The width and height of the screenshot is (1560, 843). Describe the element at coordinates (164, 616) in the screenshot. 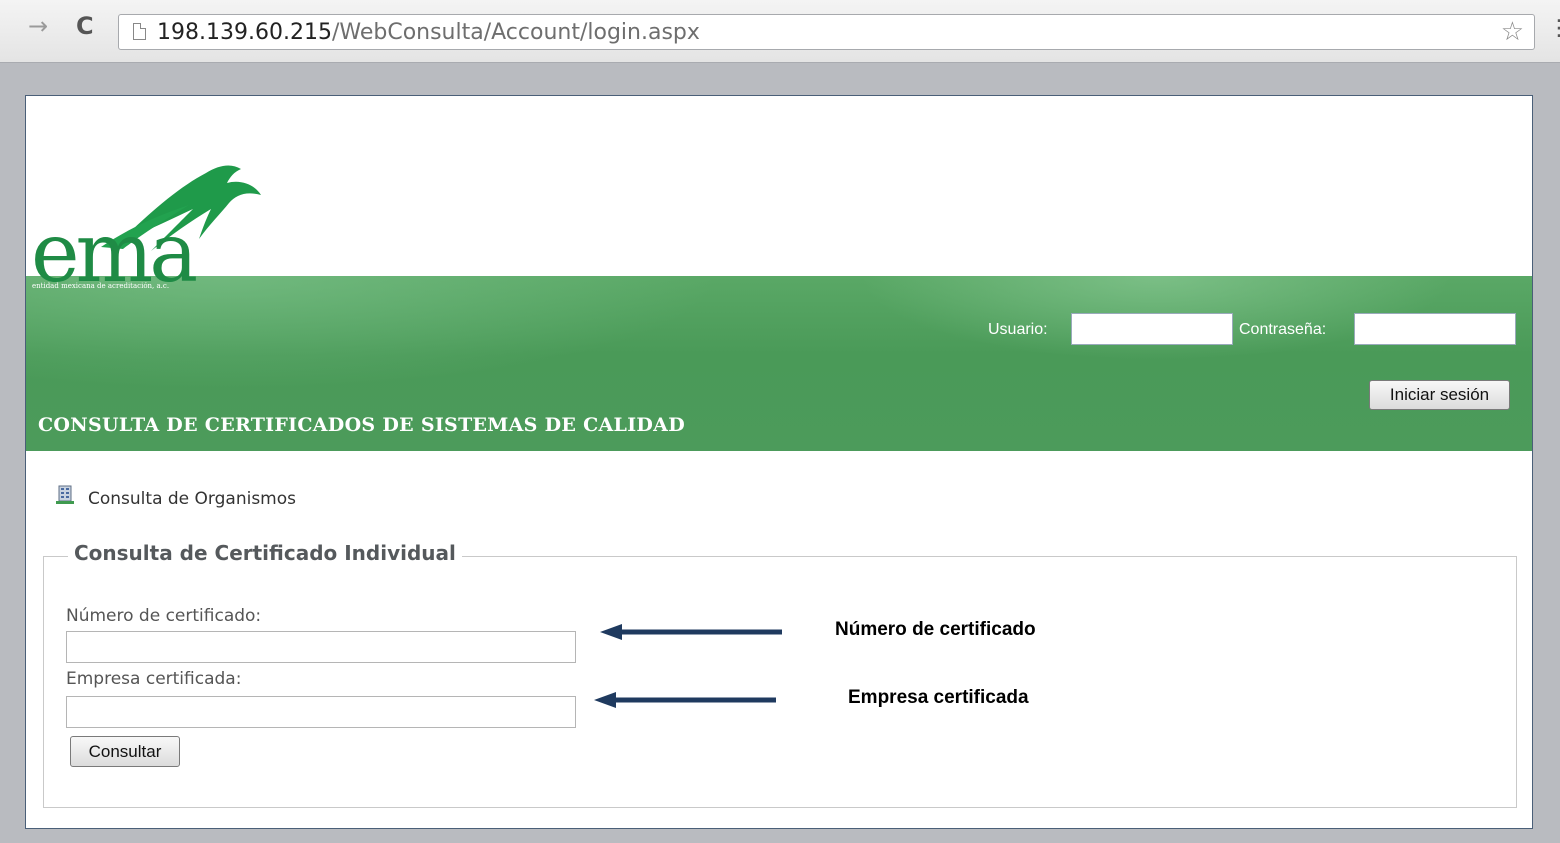

I see `cert-number-label: Número de certificado:` at that location.